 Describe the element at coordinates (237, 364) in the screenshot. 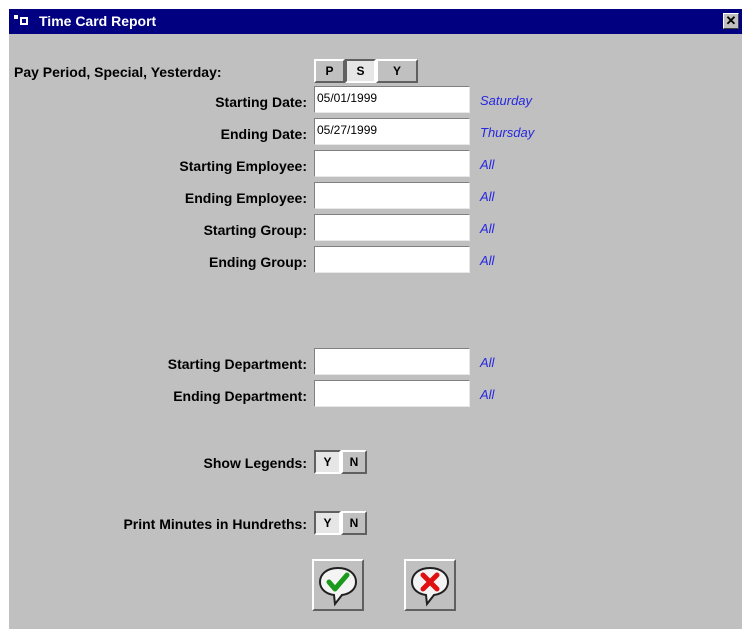

I see `starting-department-label: Starting Department:` at that location.